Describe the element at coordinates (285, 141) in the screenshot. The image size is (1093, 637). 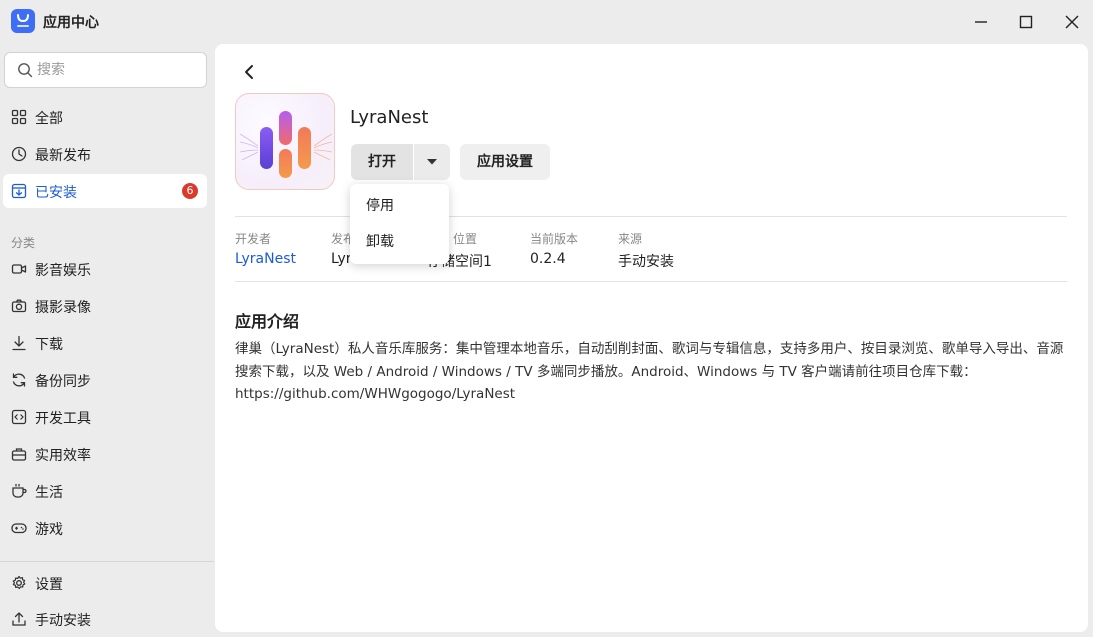
I see `app-icon` at that location.